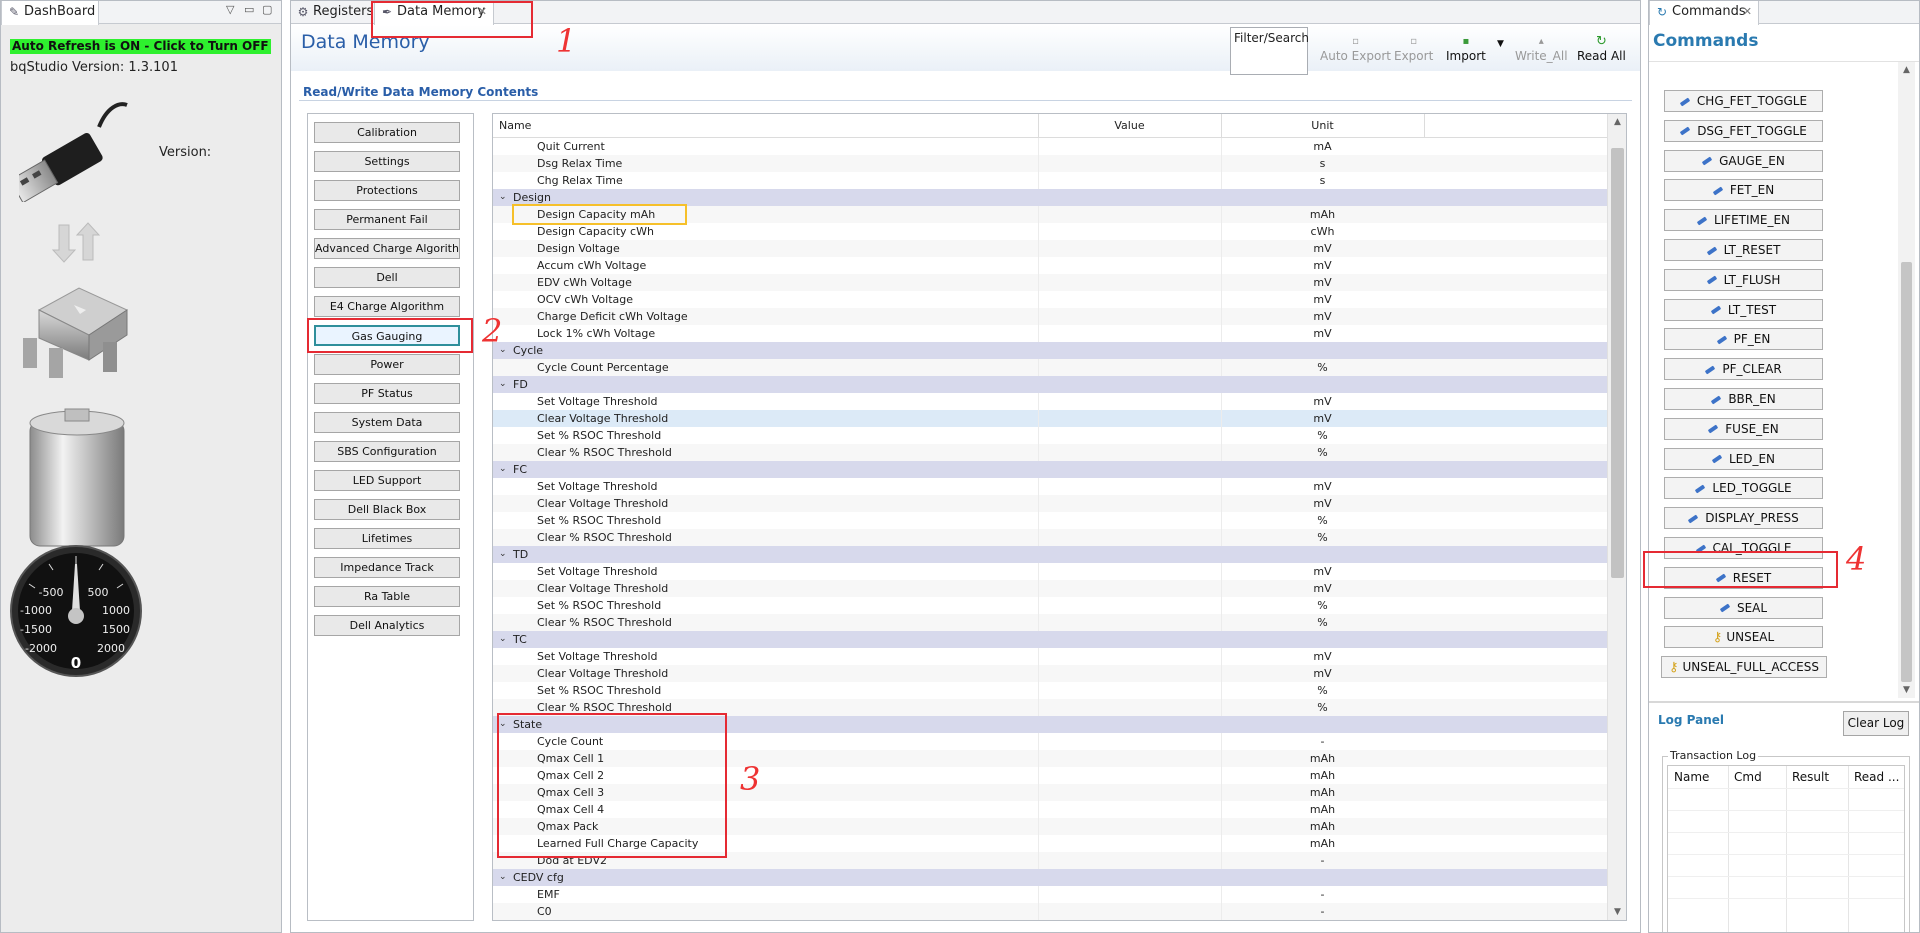 This screenshot has width=1920, height=933. I want to click on write-all-button: ▴ Write_All, so click(1541, 49).